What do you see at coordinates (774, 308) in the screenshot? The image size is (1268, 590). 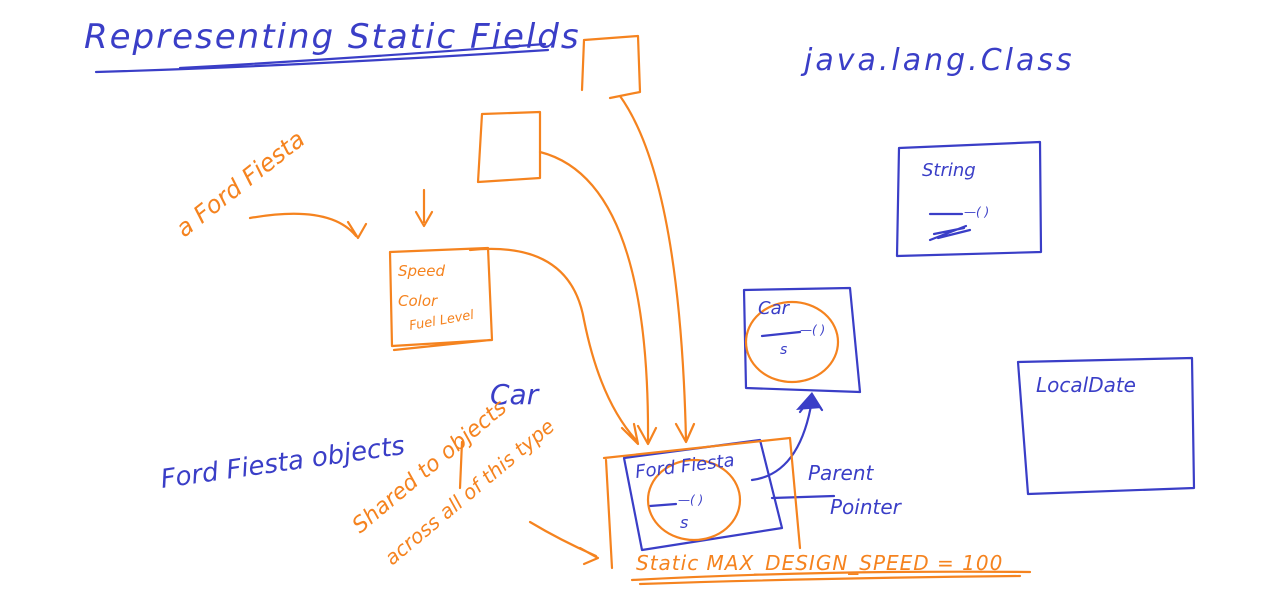 I see `car-class-title: Car` at bounding box center [774, 308].